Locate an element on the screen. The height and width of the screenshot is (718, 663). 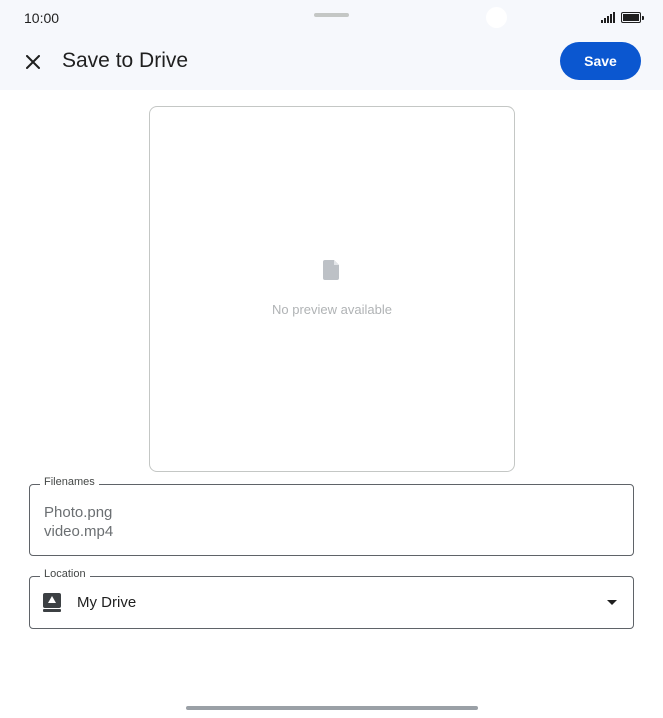
filenames-label: Filenames is located at coordinates (69, 482).